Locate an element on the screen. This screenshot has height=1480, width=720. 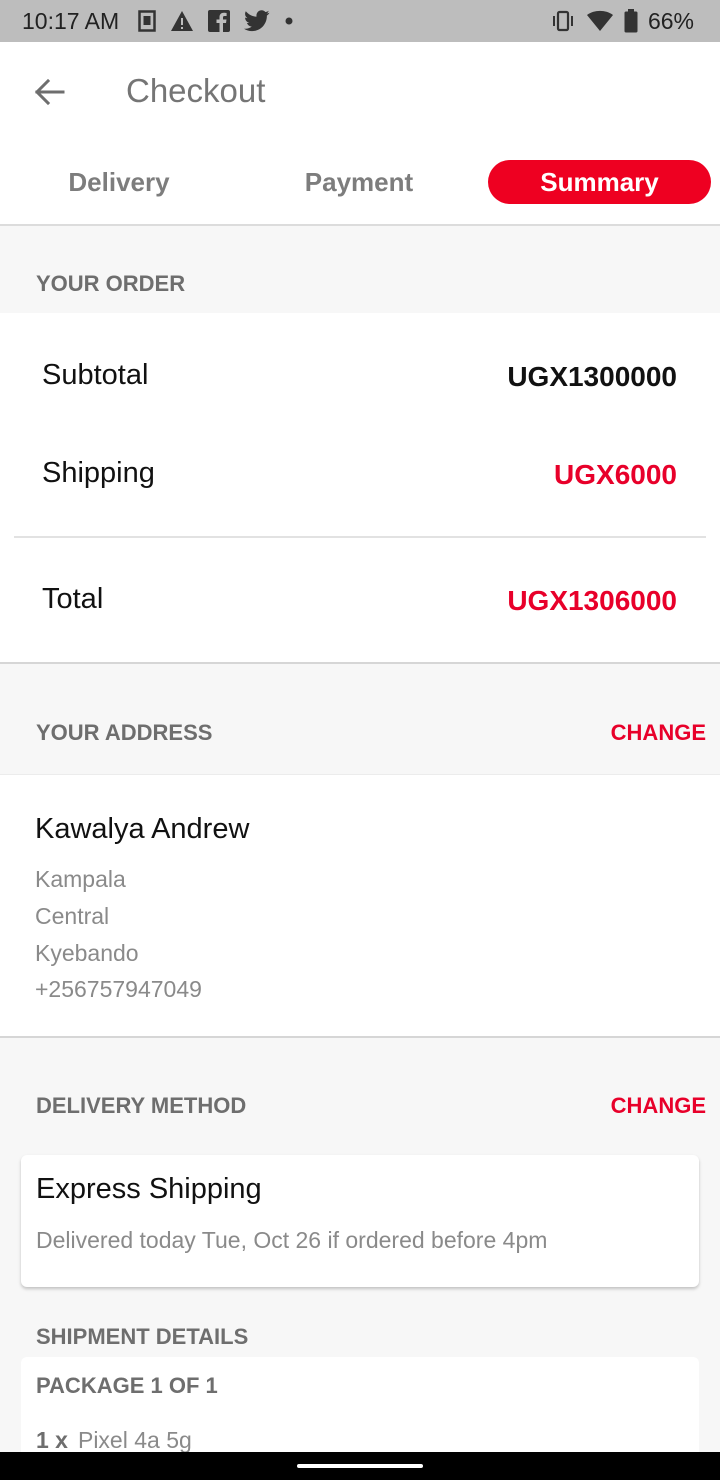
subtotal-label: Subtotal is located at coordinates (95, 375).